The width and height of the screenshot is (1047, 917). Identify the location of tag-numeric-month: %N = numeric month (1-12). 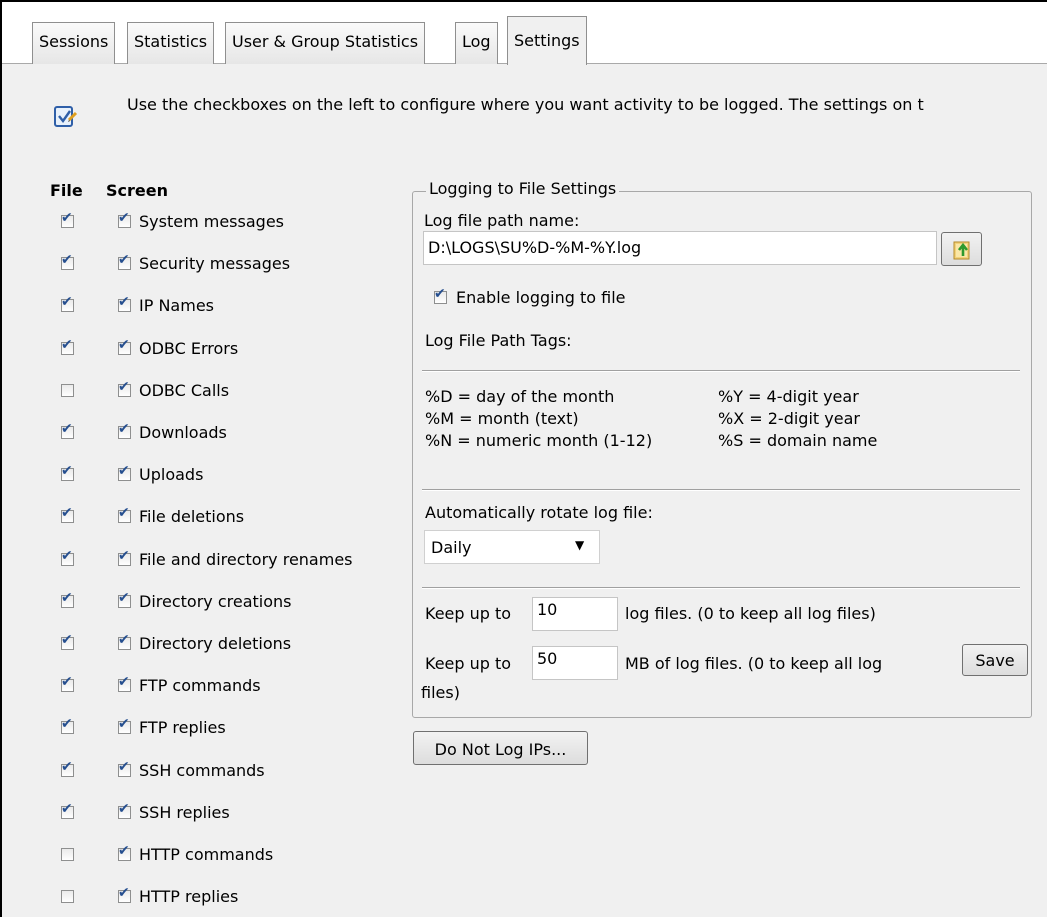
(539, 440).